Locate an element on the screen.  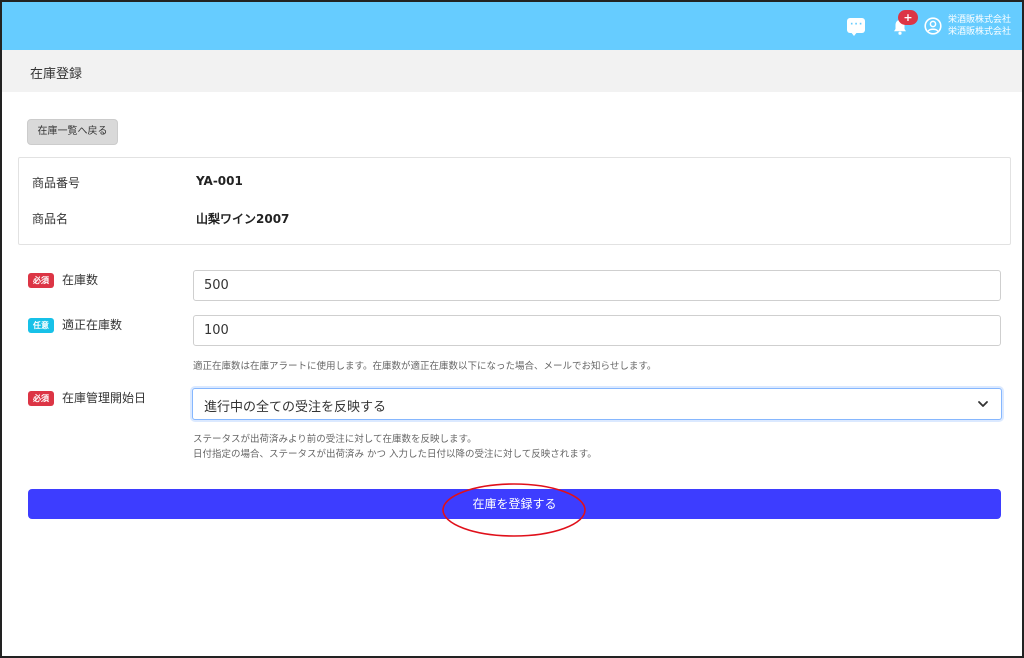
product-number-value: YA-001 is located at coordinates (219, 181).